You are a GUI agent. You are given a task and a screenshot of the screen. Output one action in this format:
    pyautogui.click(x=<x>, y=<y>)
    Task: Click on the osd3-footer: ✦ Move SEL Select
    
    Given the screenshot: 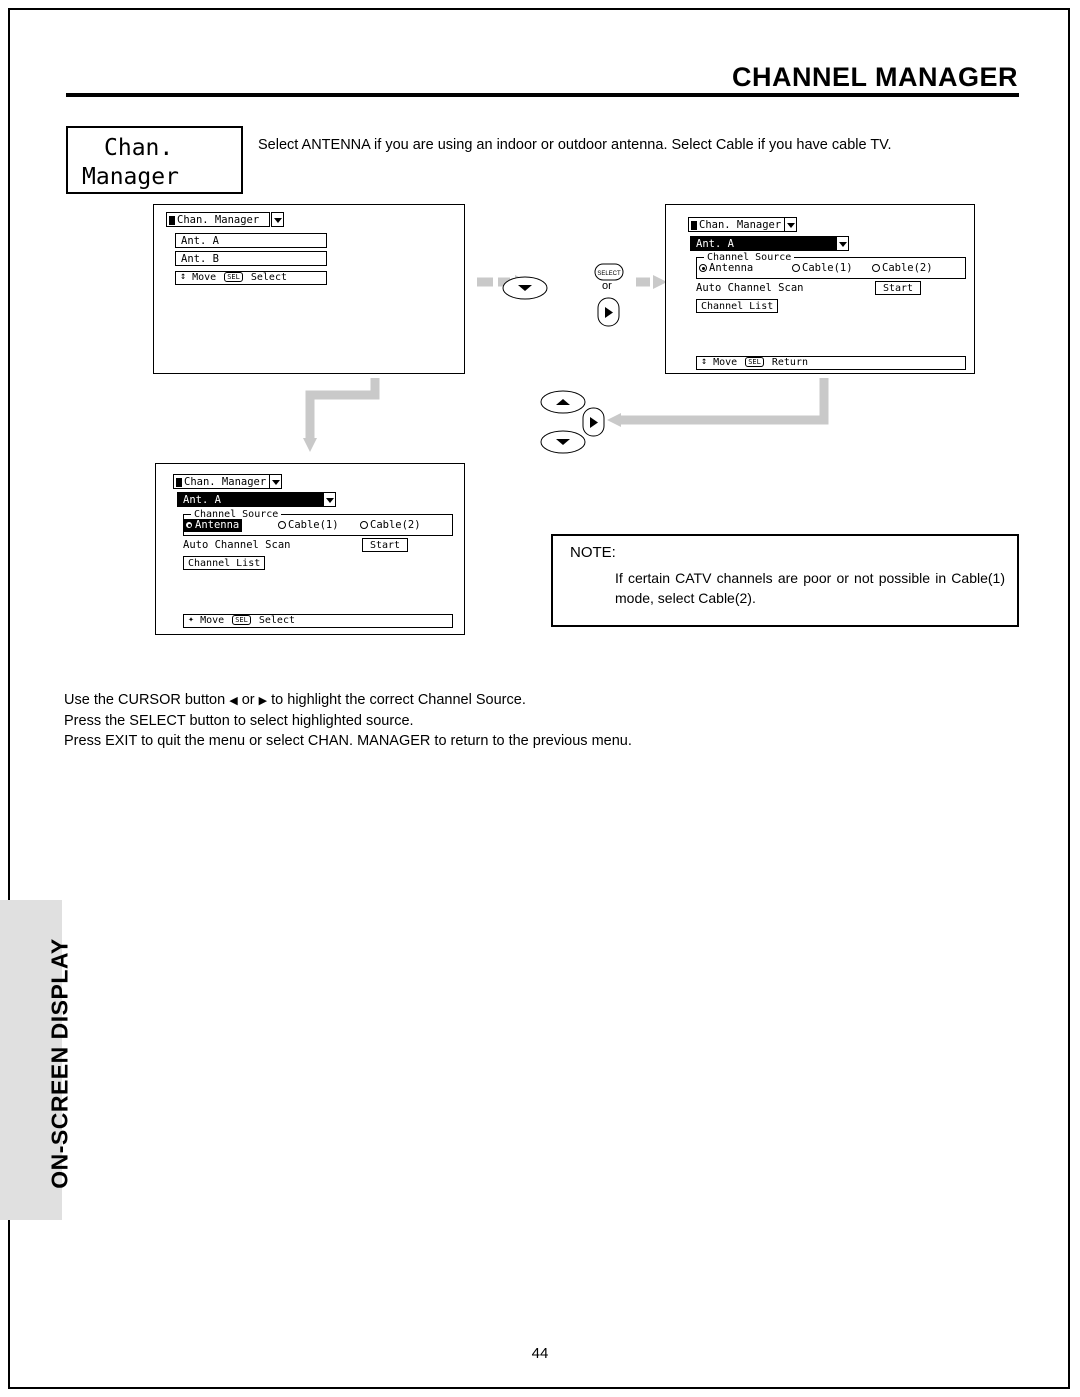 What is the action you would take?
    pyautogui.click(x=318, y=621)
    